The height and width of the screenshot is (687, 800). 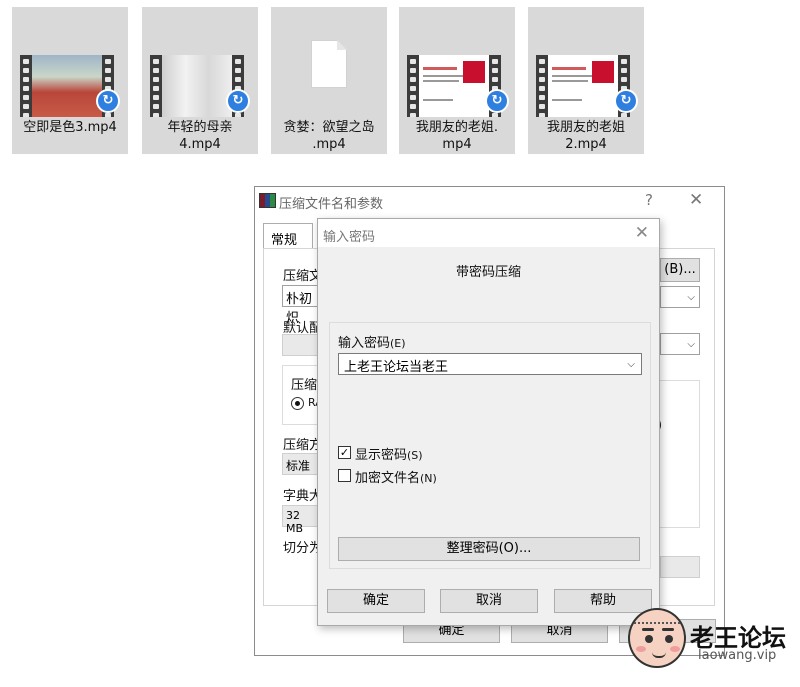 I want to click on help-icon: ?, so click(x=649, y=200).